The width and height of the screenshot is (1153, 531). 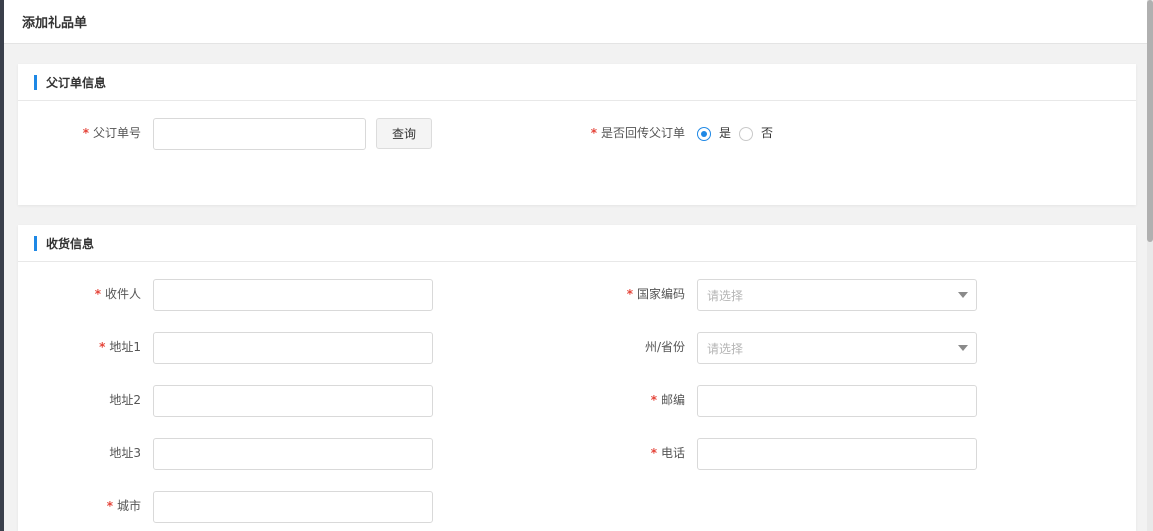 I want to click on parent-order-section-title: 父订单信息, so click(x=76, y=82).